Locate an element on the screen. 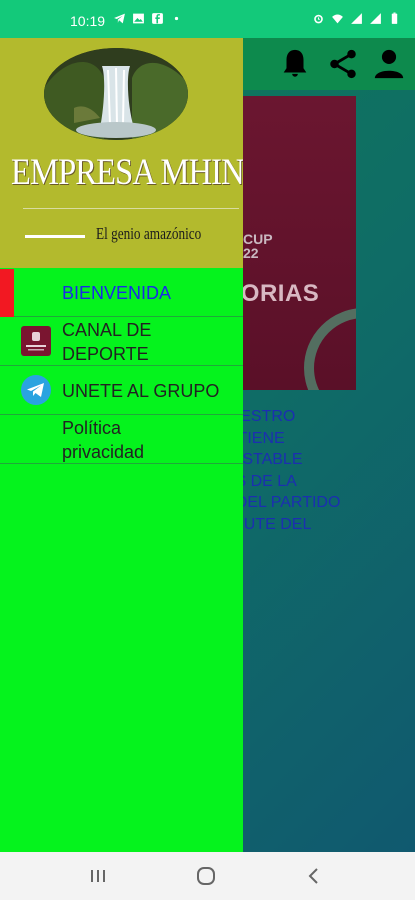 This screenshot has width=415, height=900. recents-icon is located at coordinates (98, 876).